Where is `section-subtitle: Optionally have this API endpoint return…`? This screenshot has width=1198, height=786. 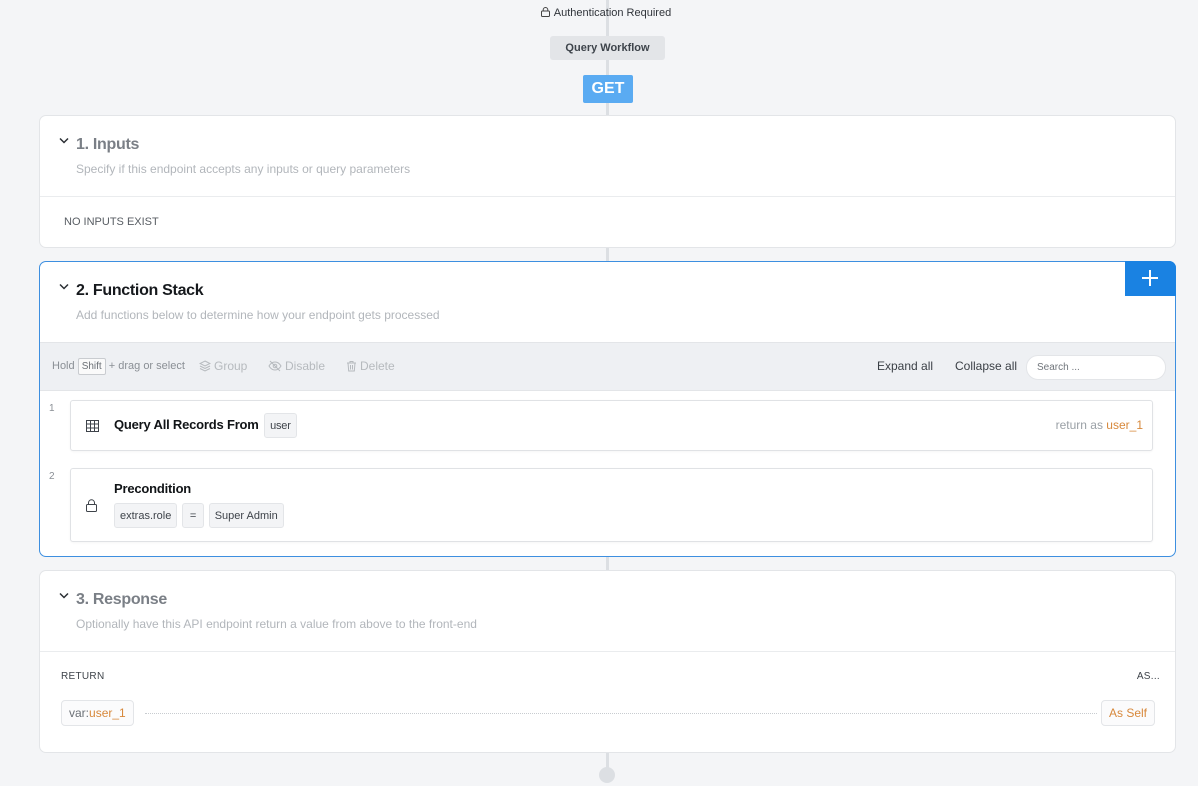
section-subtitle: Optionally have this API endpoint return… is located at coordinates (276, 624).